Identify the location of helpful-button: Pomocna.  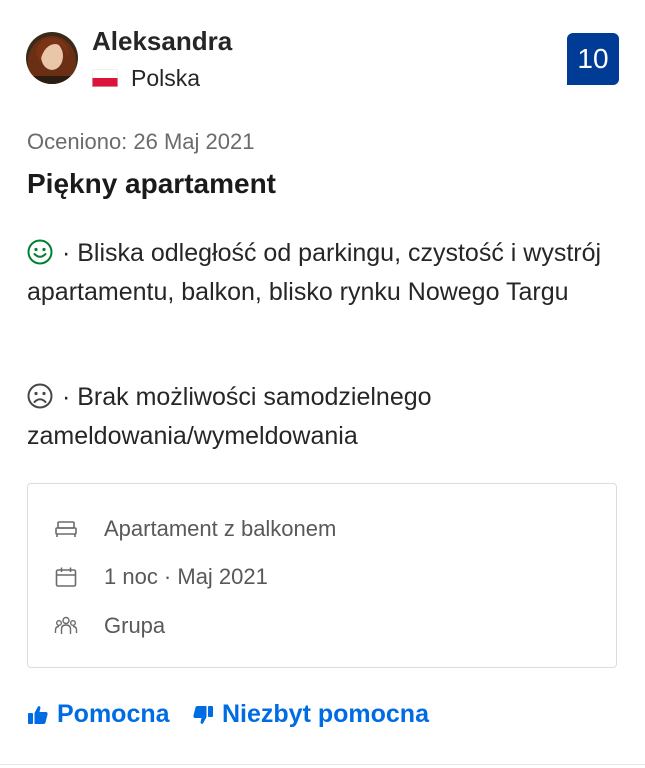
(98, 714).